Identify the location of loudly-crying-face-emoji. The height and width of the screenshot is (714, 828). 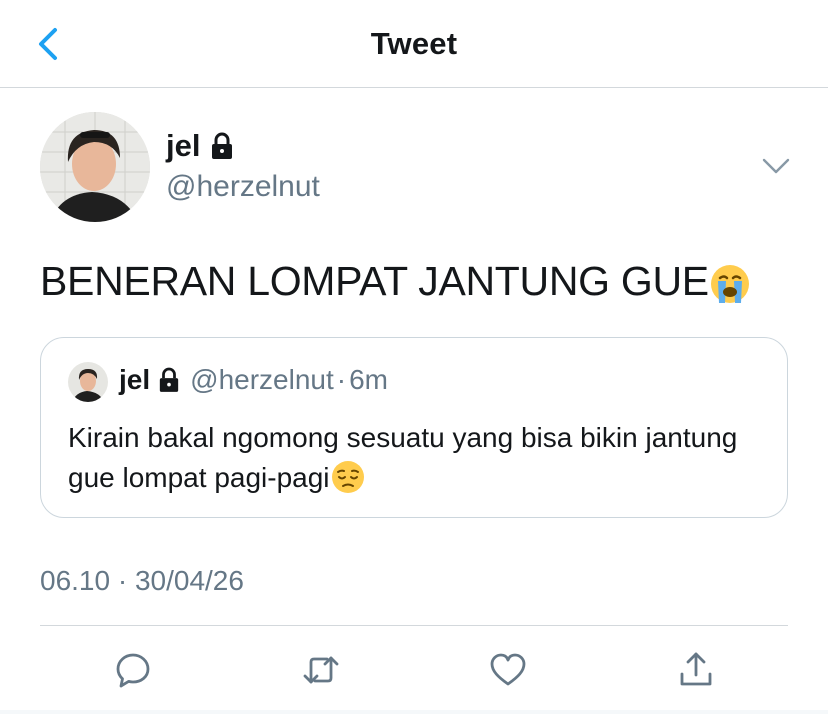
(729, 284).